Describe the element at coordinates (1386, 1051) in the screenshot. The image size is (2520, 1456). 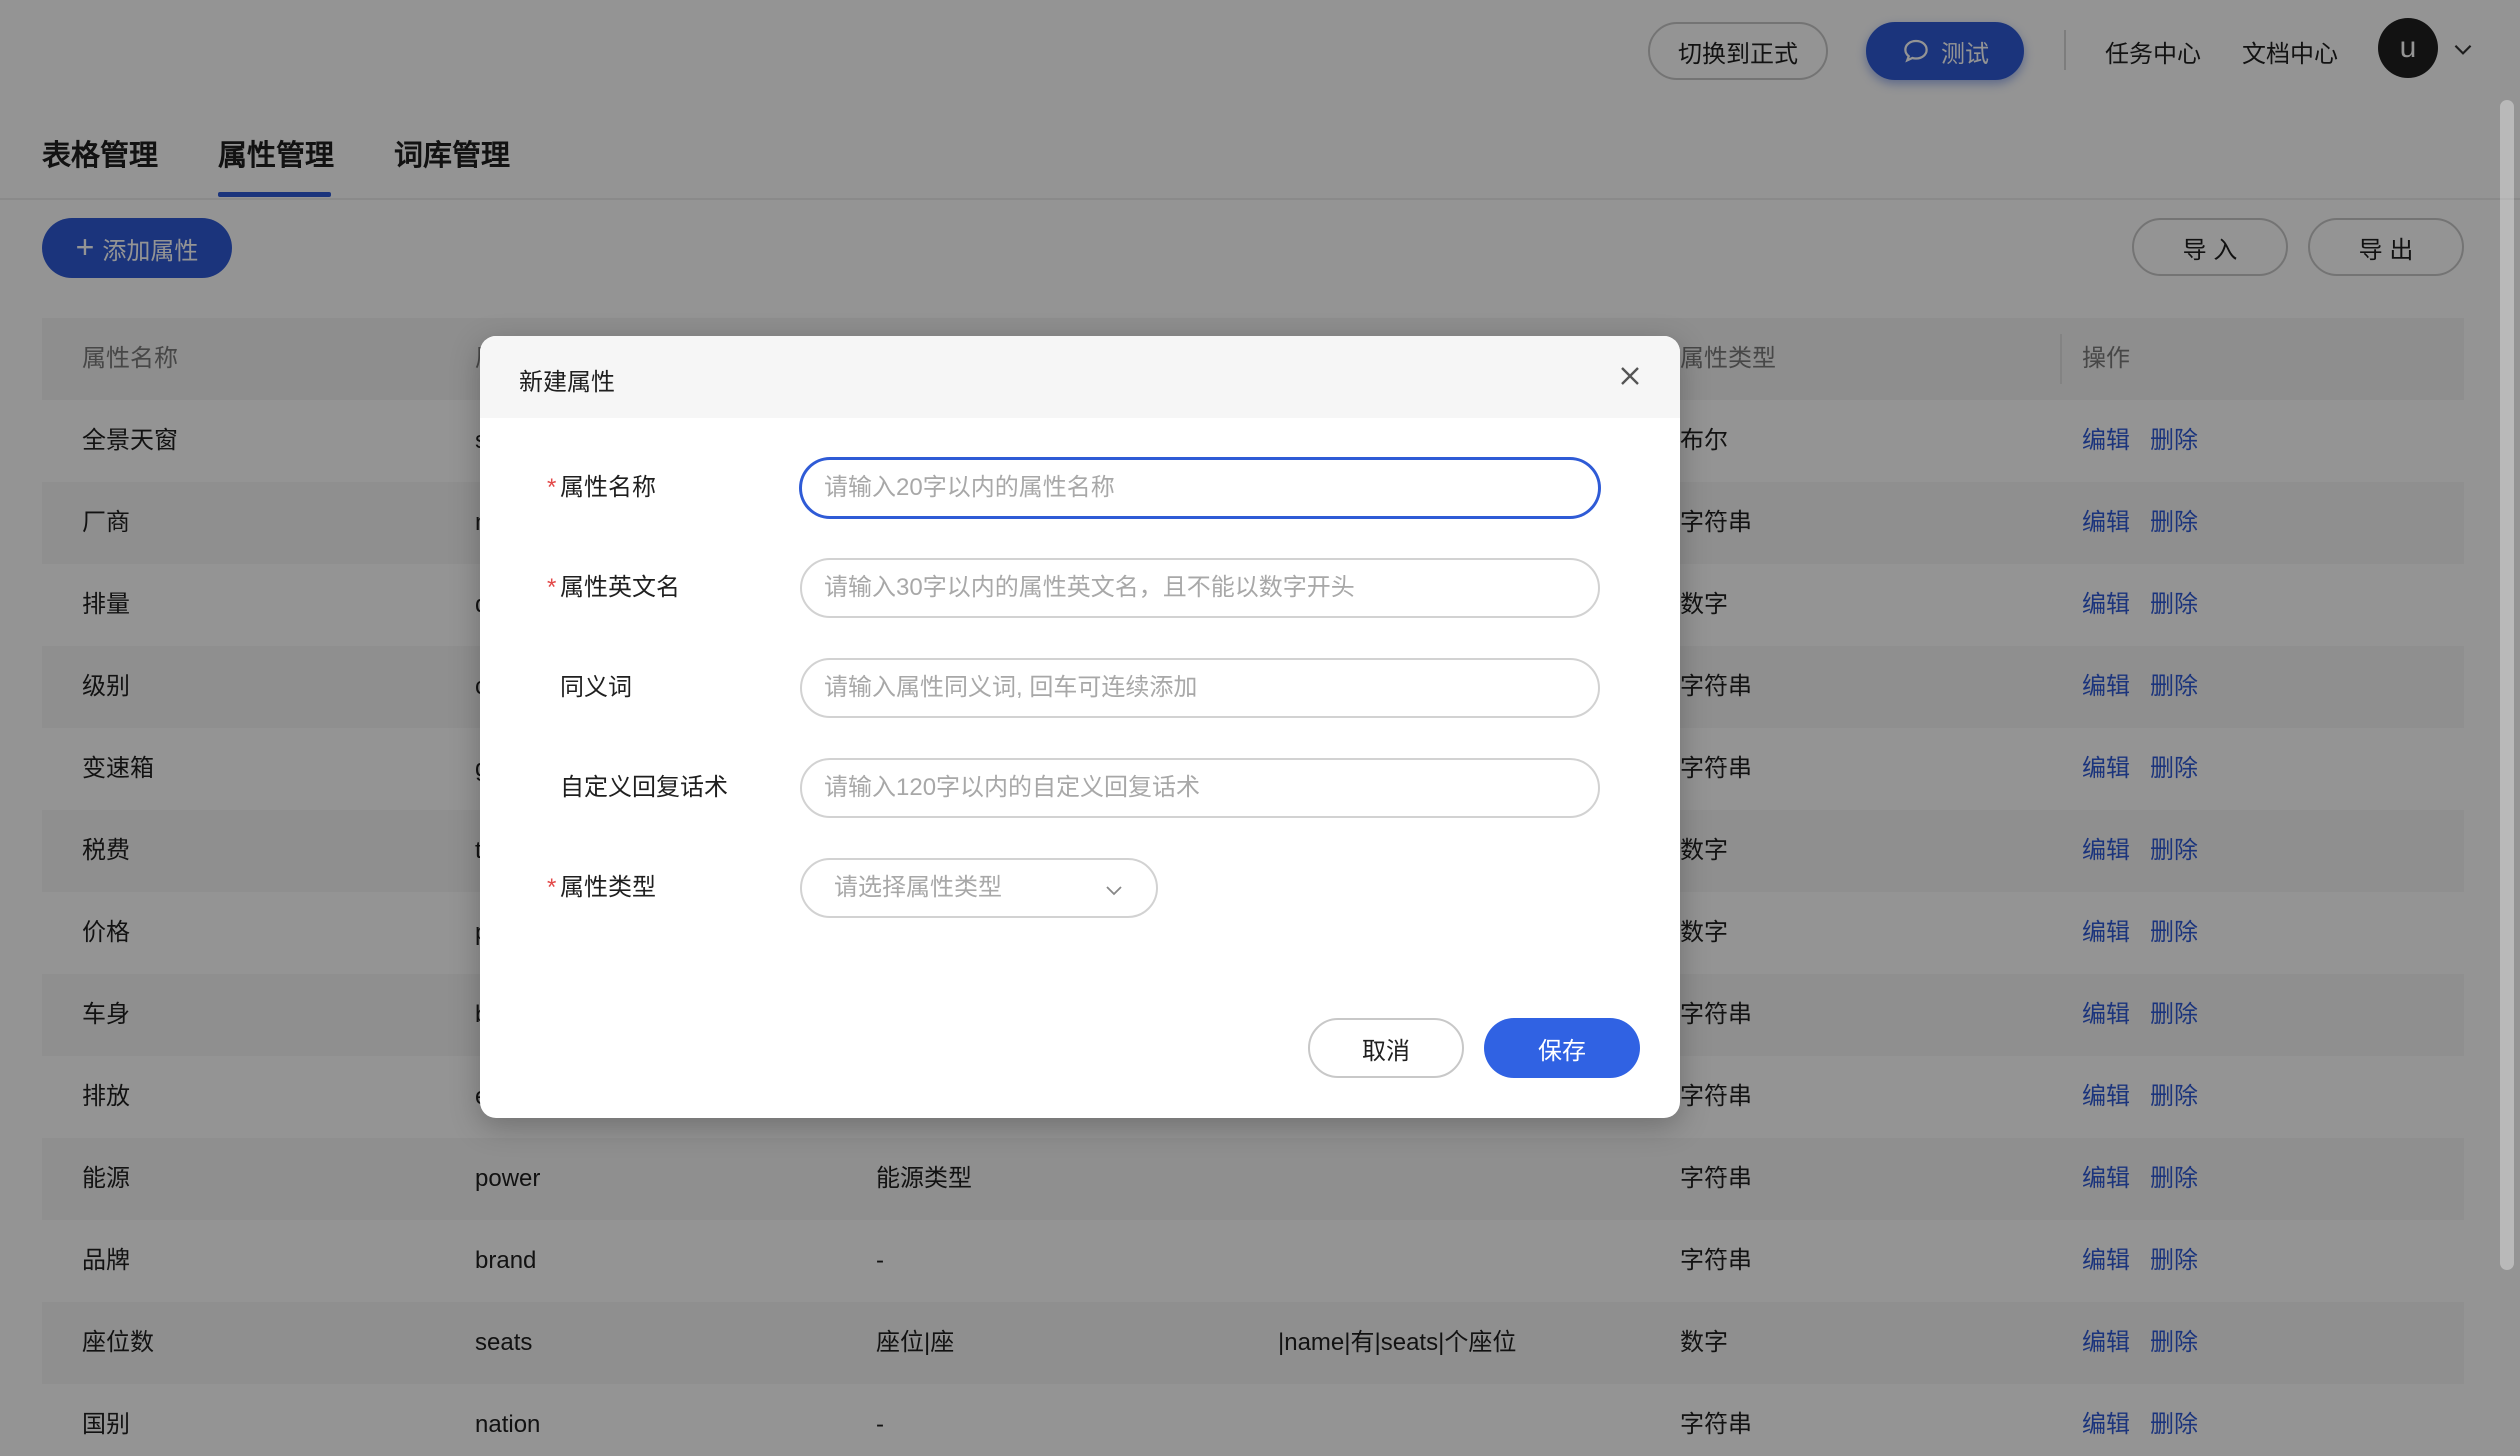
I see `cancel-label: 取消` at that location.